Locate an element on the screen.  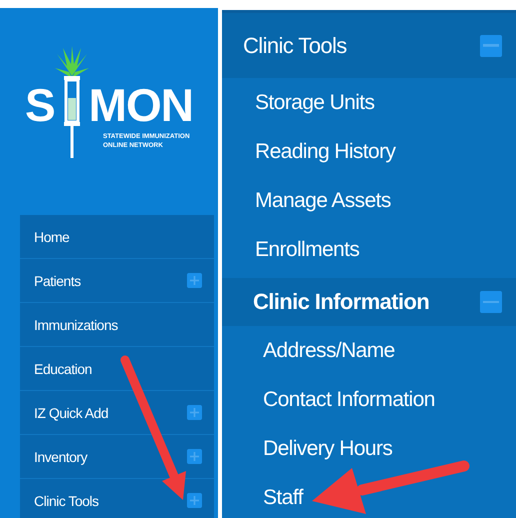
submenu-link: Reading History is located at coordinates (325, 152).